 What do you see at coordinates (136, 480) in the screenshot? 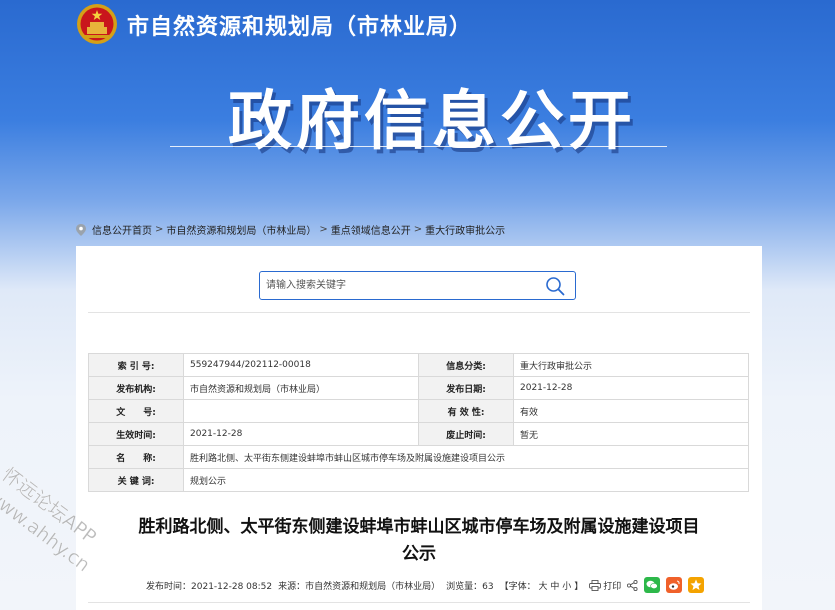
I see `keywords-label: 关 键 词:` at bounding box center [136, 480].